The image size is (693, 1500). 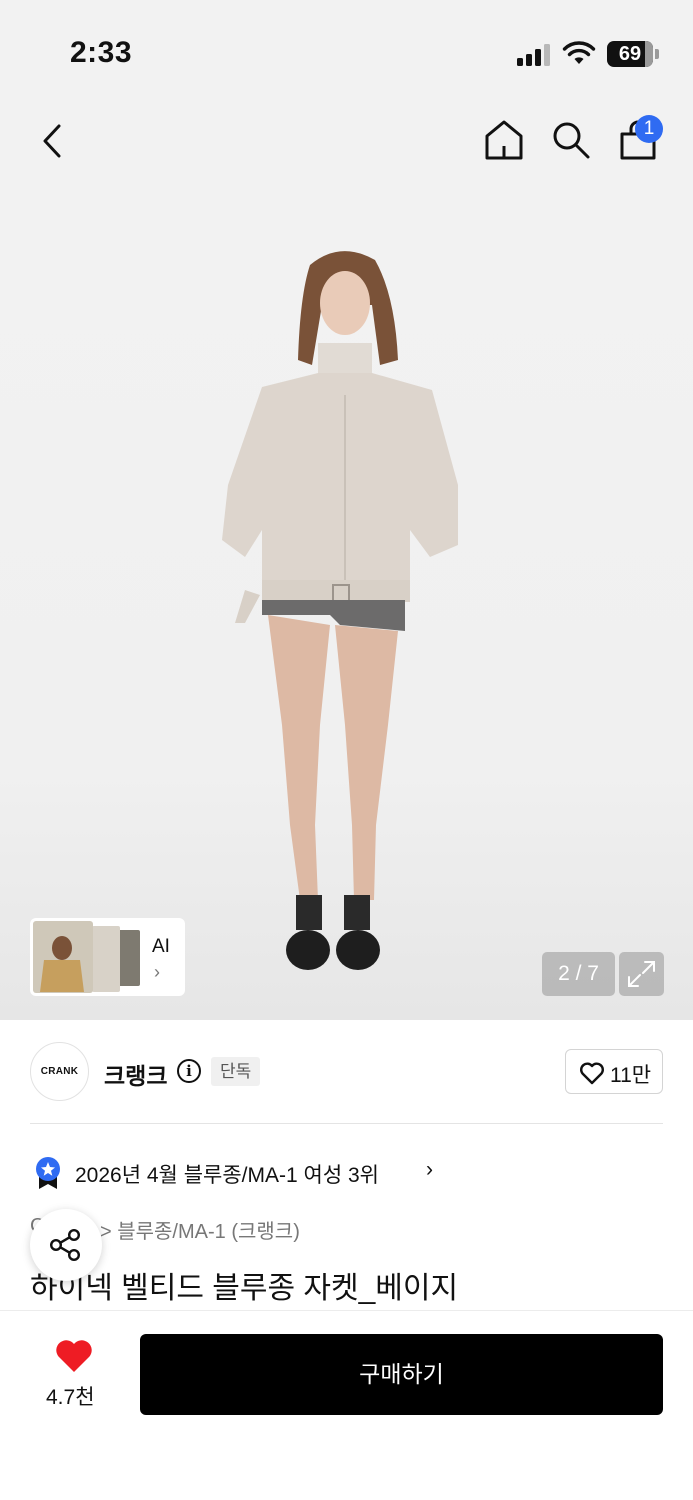 I want to click on battery-level: 69, so click(x=630, y=54).